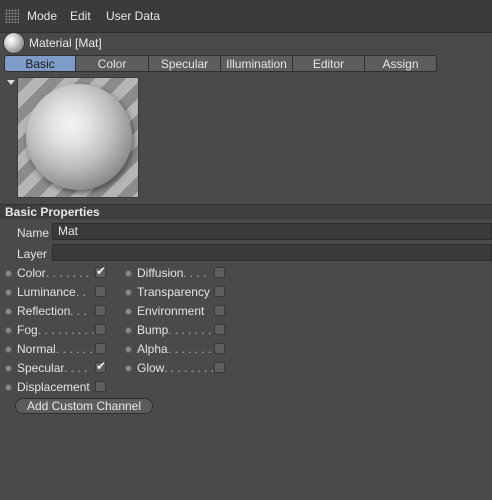  I want to click on normal-leader-dots: . . . . . ., so click(74, 349).